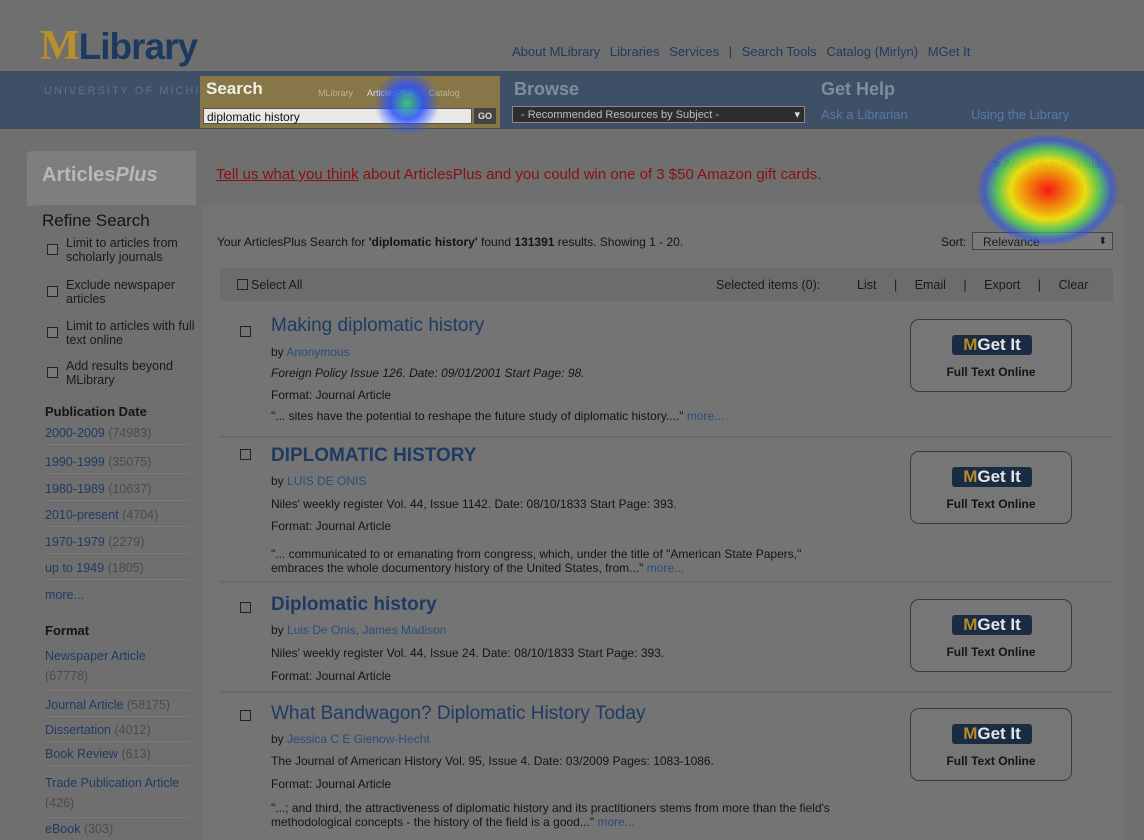 This screenshot has width=1144, height=840. What do you see at coordinates (1002, 285) in the screenshot?
I see `export-action: Export` at bounding box center [1002, 285].